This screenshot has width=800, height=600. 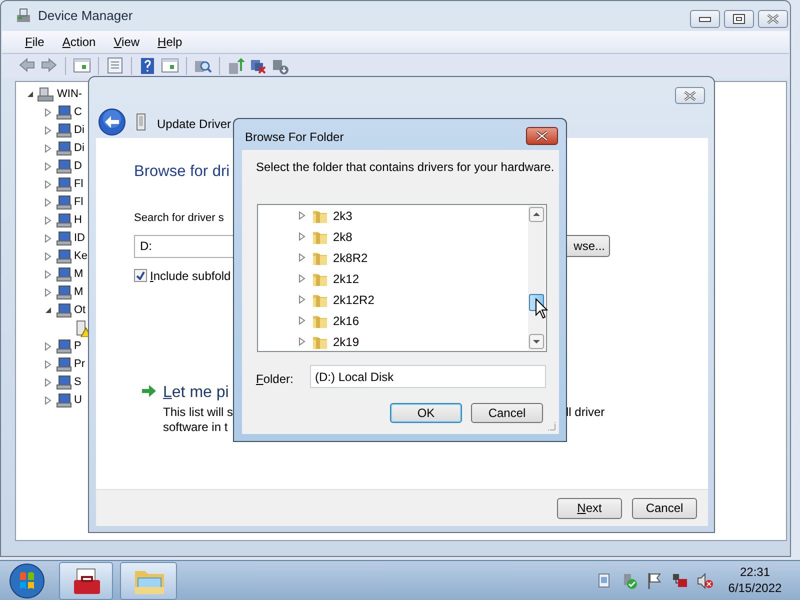 What do you see at coordinates (655, 581) in the screenshot?
I see `flag-icon` at bounding box center [655, 581].